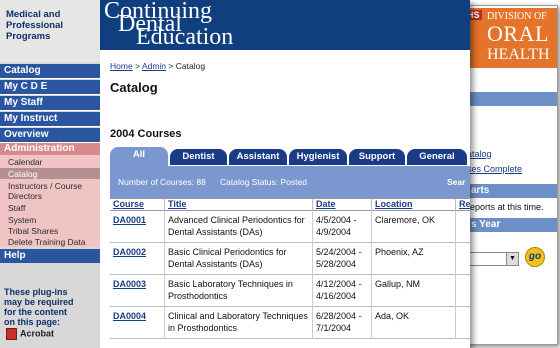 Image resolution: width=560 pixels, height=348 pixels. What do you see at coordinates (263, 182) in the screenshot?
I see `catalog-status: Catalog Status: Posted` at bounding box center [263, 182].